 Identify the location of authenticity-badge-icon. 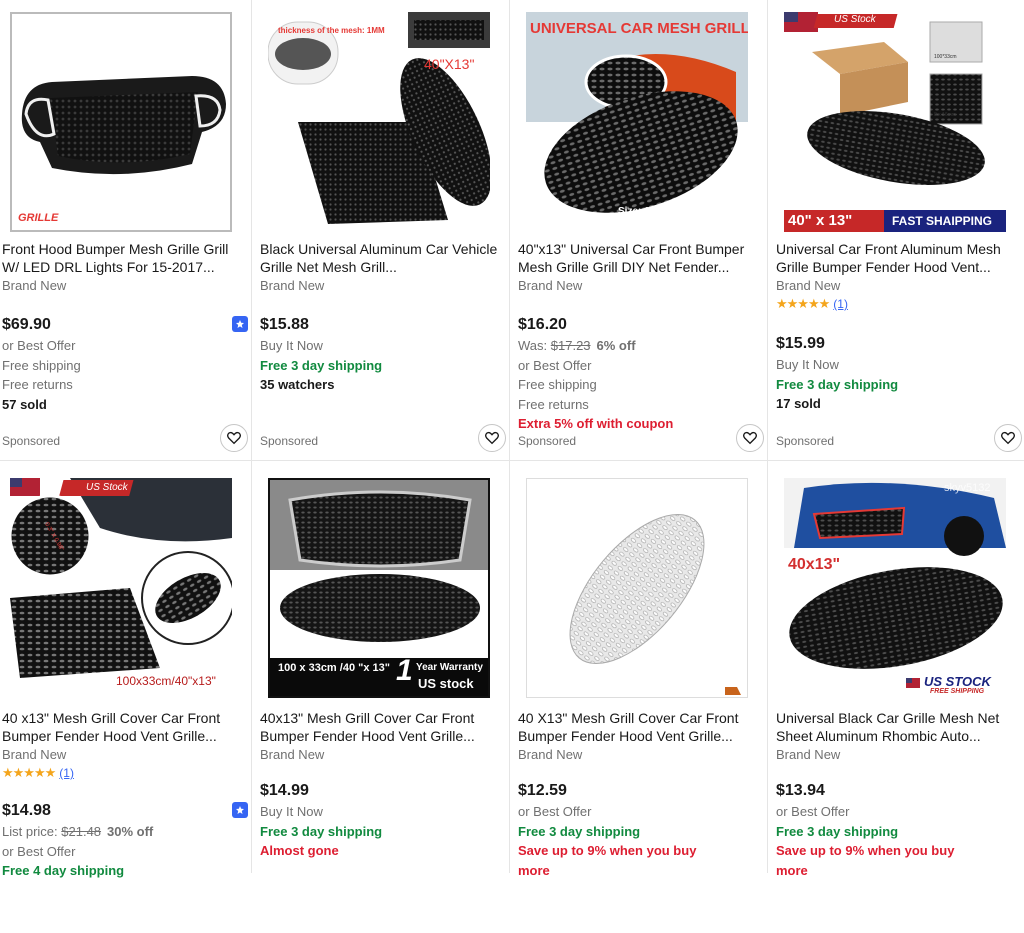
(240, 324).